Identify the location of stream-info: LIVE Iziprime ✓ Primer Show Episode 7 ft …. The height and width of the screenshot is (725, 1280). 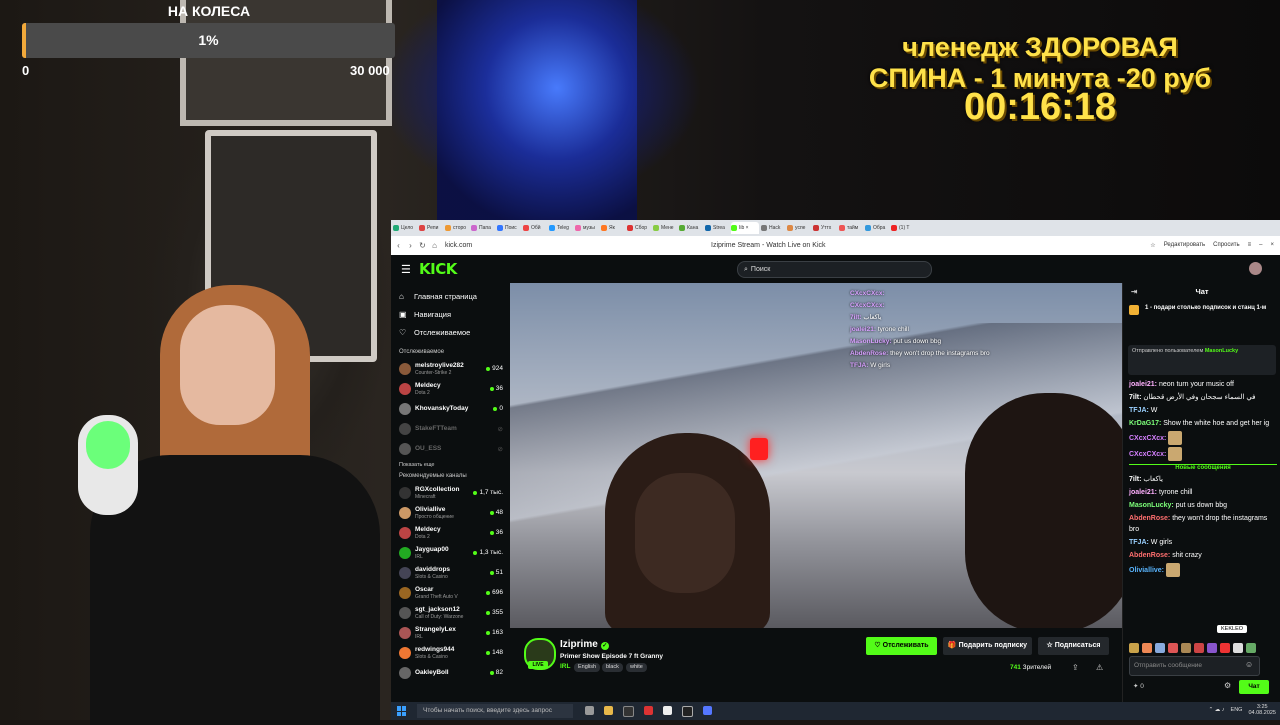
(816, 665).